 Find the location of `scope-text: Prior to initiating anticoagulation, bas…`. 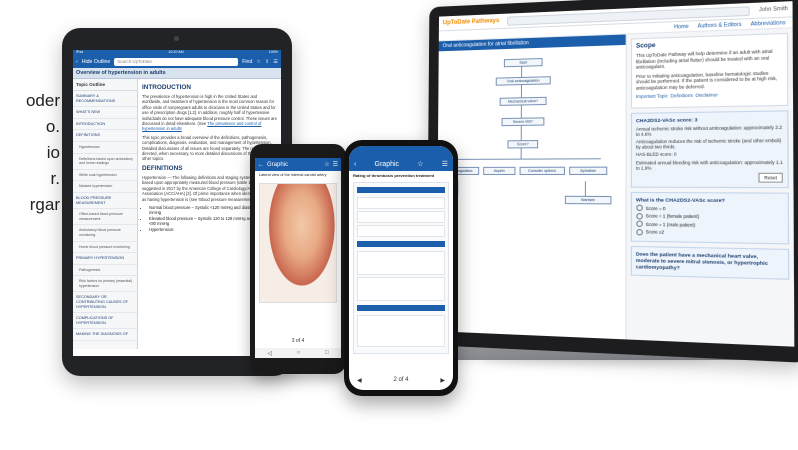

scope-text: Prior to initiating anticoagulation, bas… is located at coordinates (706, 80).